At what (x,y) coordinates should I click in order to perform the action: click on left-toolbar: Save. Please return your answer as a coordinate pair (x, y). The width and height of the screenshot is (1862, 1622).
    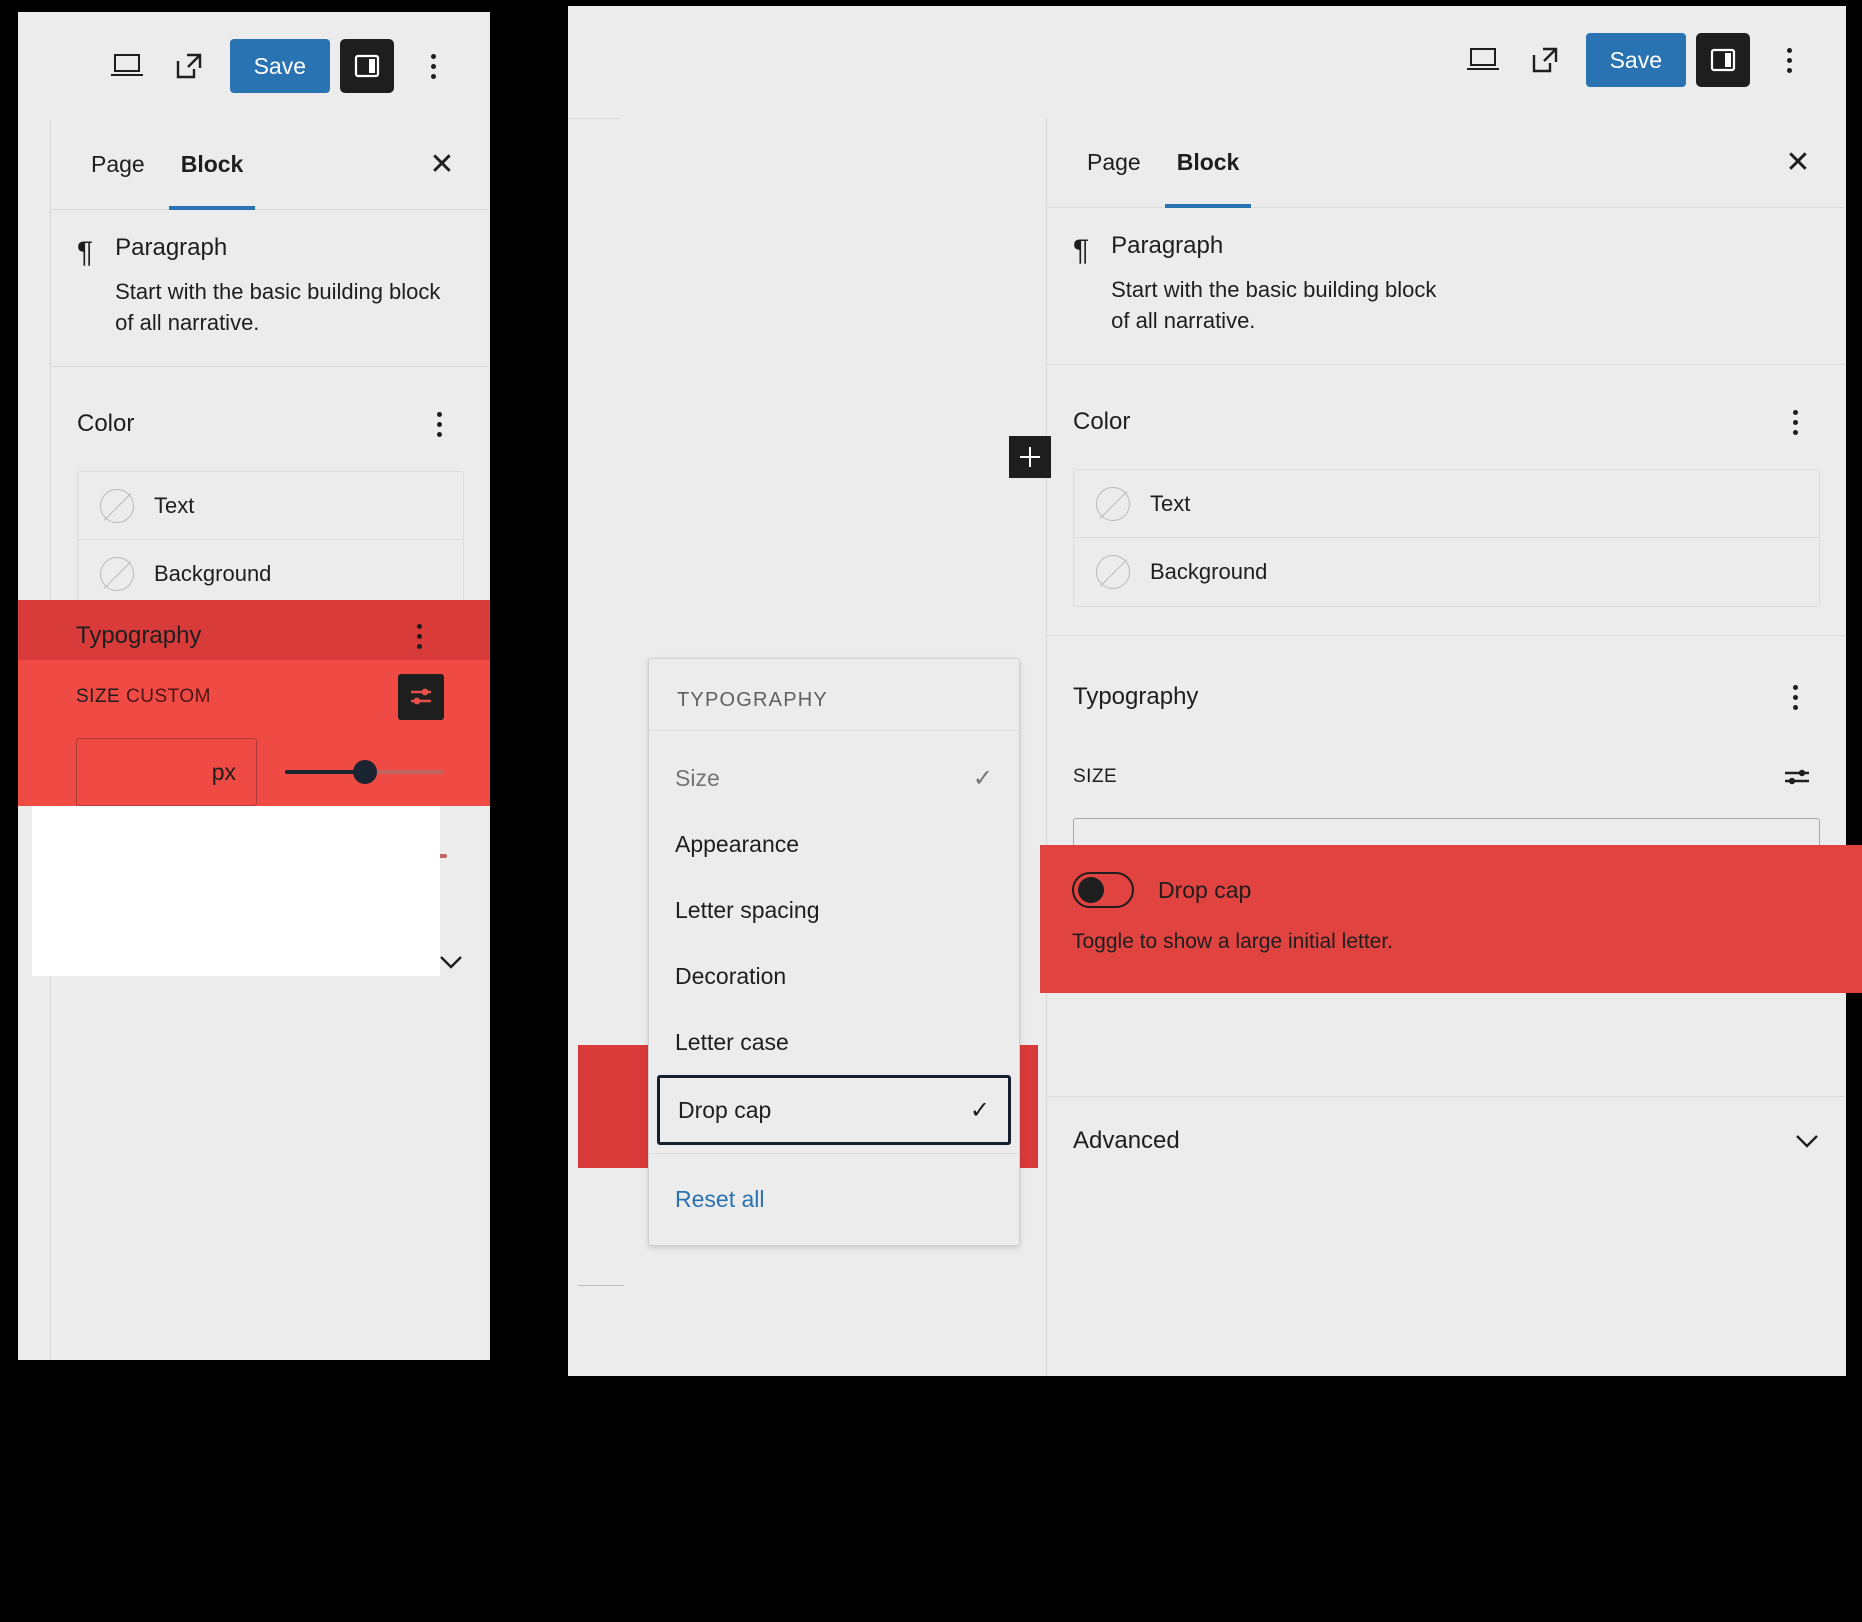
    Looking at the image, I should click on (254, 66).